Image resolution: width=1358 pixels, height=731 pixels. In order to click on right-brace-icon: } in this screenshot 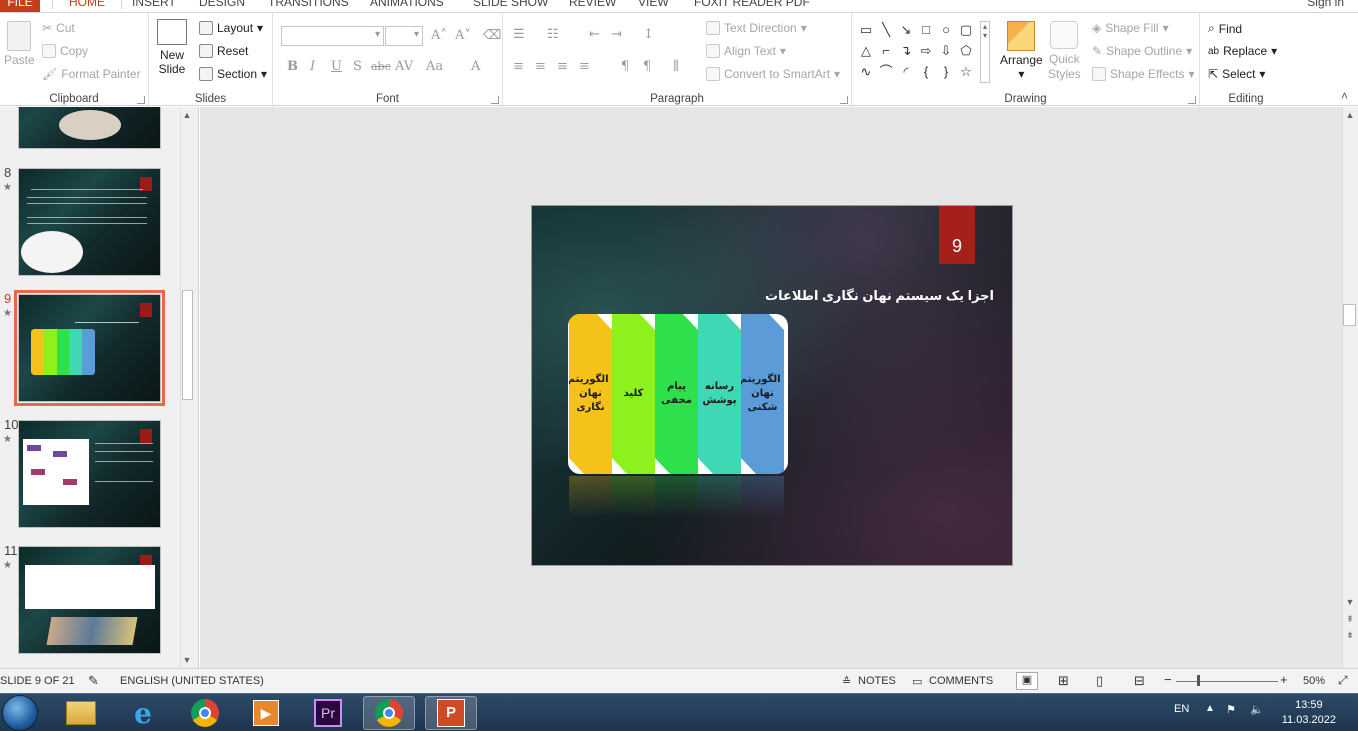, I will do `click(946, 72)`.